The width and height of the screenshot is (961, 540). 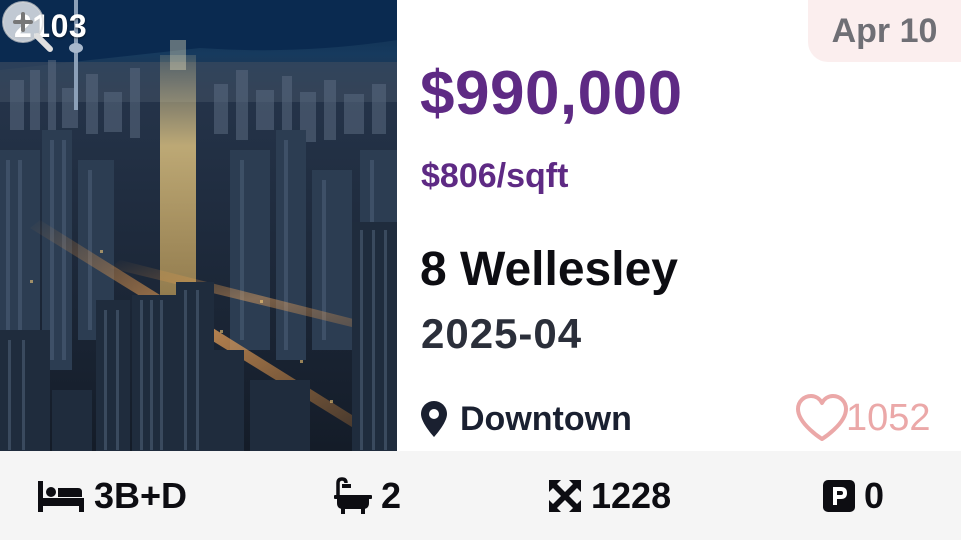 I want to click on spec-bedrooms: 3B+D, so click(x=111, y=495).